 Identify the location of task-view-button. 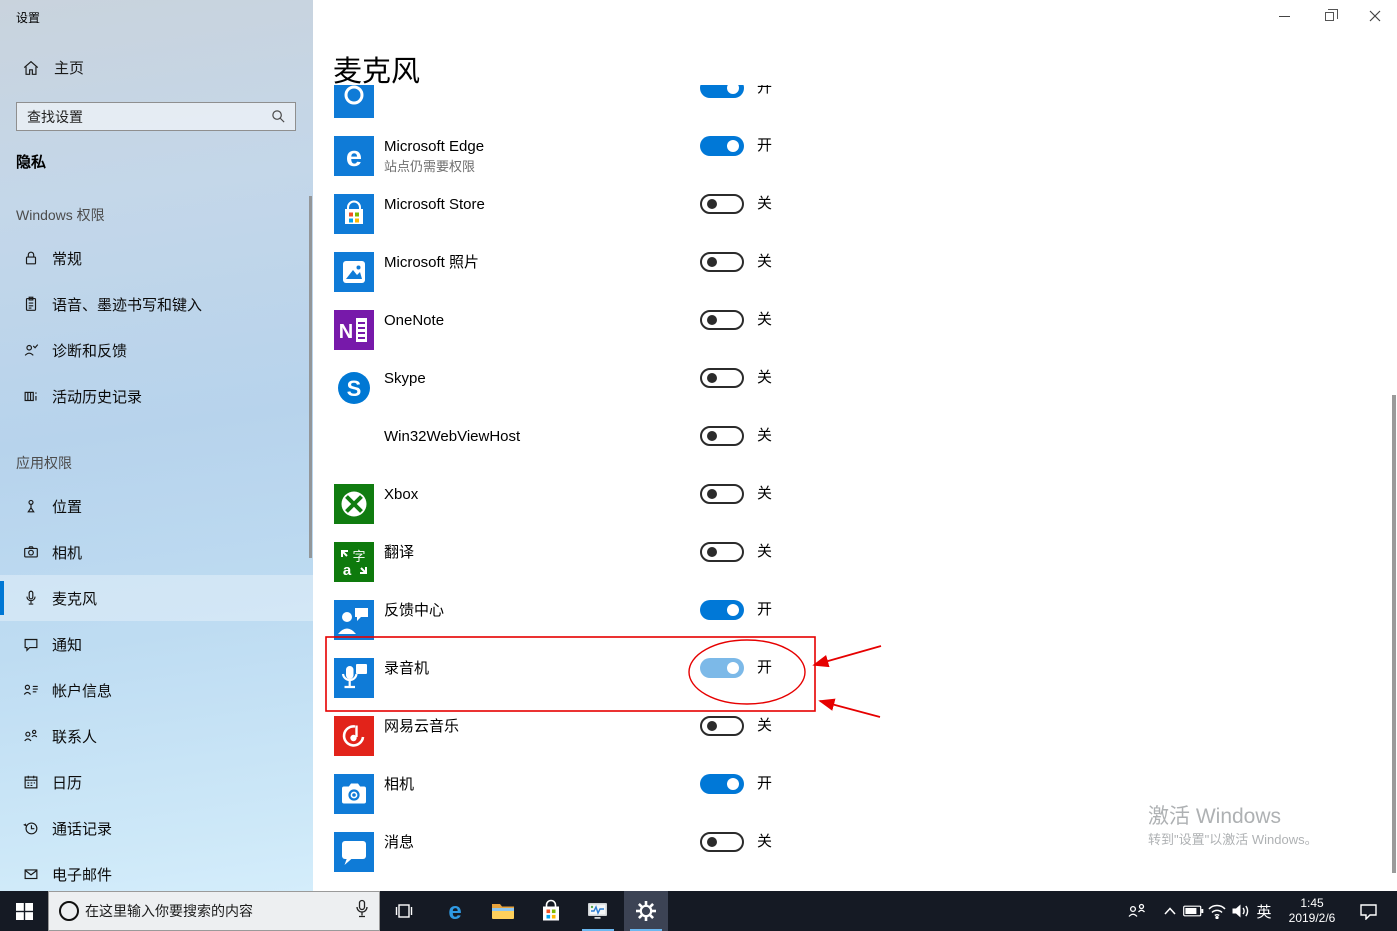
(404, 911).